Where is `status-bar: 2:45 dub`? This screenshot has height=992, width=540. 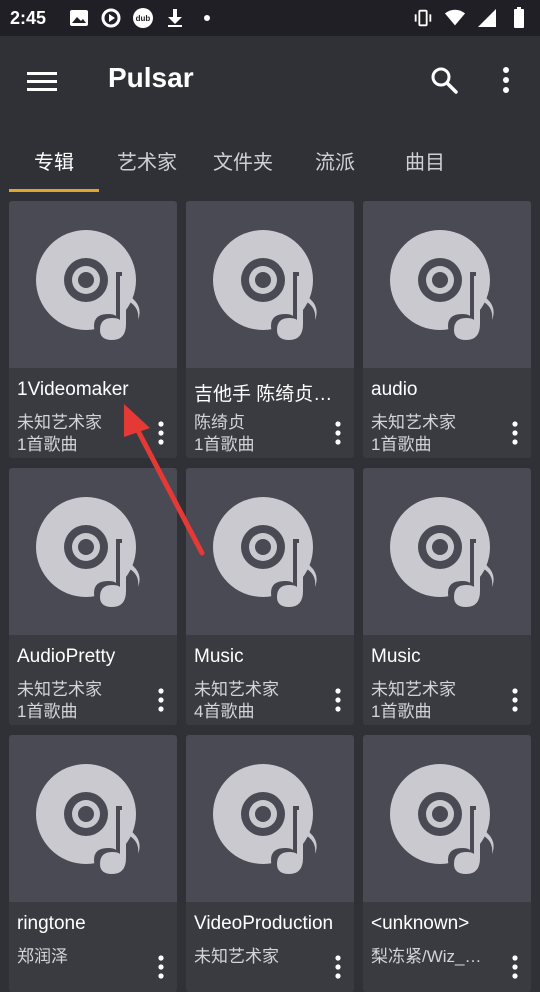
status-bar: 2:45 dub is located at coordinates (270, 18).